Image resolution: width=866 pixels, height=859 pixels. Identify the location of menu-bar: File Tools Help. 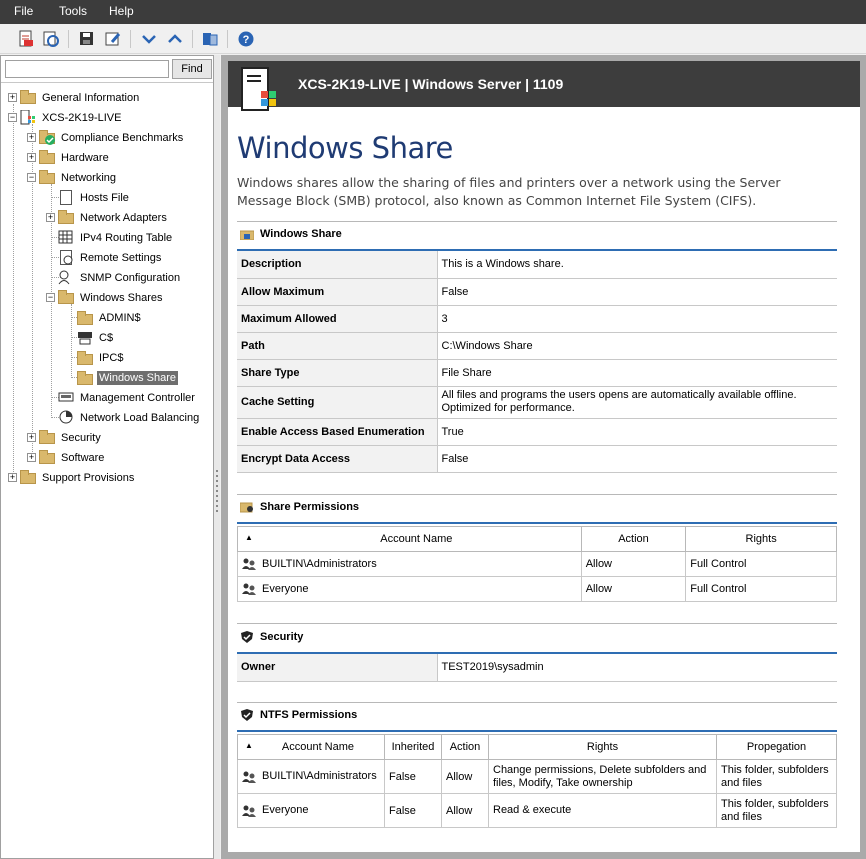
(433, 12).